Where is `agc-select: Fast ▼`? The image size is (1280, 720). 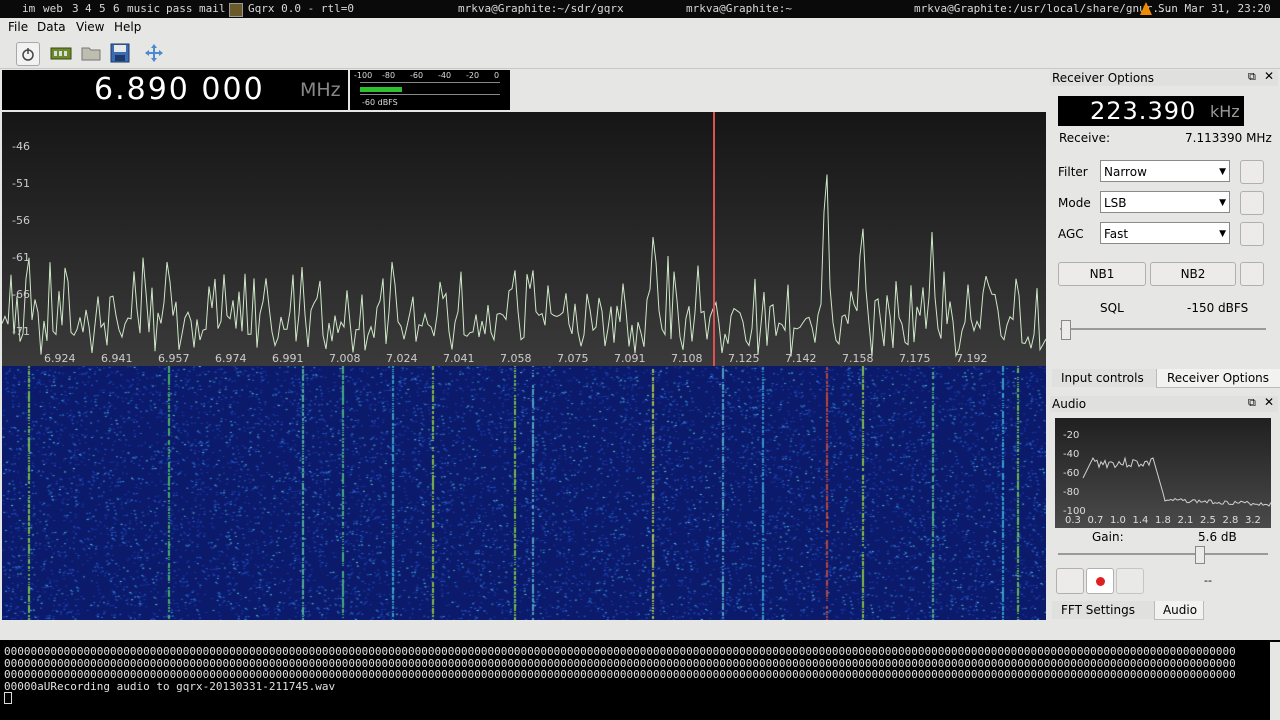 agc-select: Fast ▼ is located at coordinates (1165, 233).